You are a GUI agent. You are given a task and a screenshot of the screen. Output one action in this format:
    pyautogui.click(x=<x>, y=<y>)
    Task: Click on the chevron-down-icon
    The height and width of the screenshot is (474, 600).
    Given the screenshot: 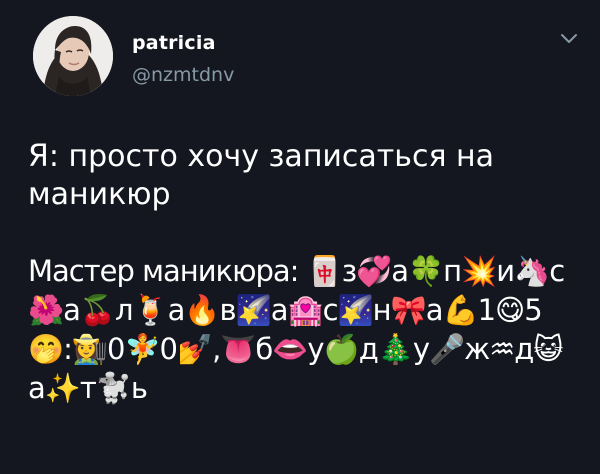 What is the action you would take?
    pyautogui.click(x=569, y=39)
    